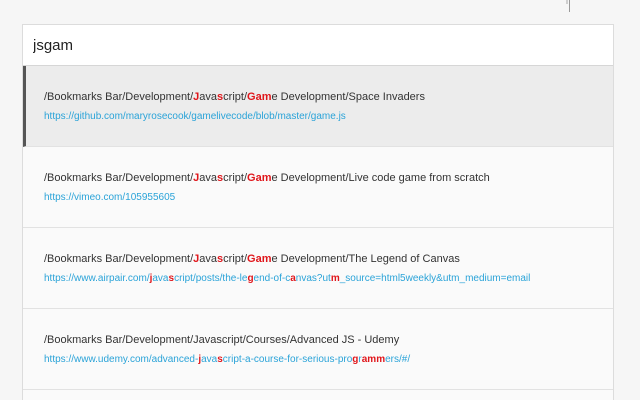 This screenshot has width=640, height=400. Describe the element at coordinates (121, 359) in the screenshot. I see `url-text: https://www.udemy.com/advanced-` at that location.